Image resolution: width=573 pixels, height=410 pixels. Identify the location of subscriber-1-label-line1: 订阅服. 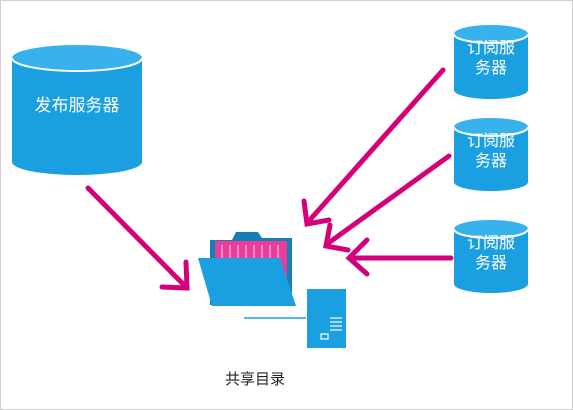
(490, 47).